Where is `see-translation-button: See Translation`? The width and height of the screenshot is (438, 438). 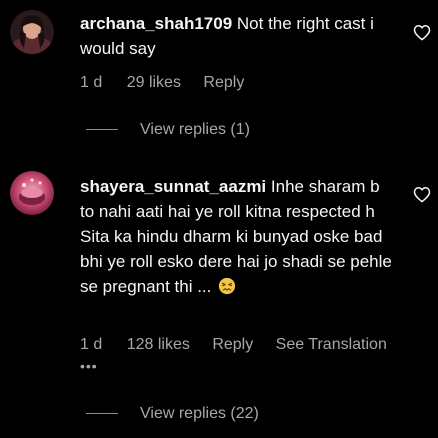 see-translation-button: See Translation is located at coordinates (331, 345).